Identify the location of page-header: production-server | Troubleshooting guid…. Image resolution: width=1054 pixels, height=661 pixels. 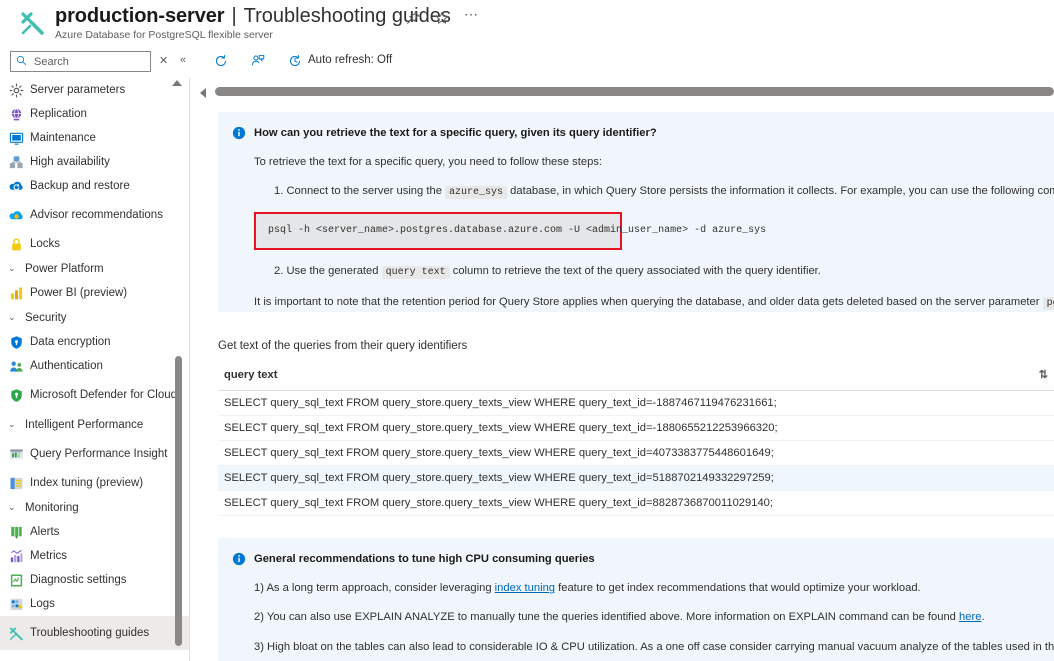
(527, 23).